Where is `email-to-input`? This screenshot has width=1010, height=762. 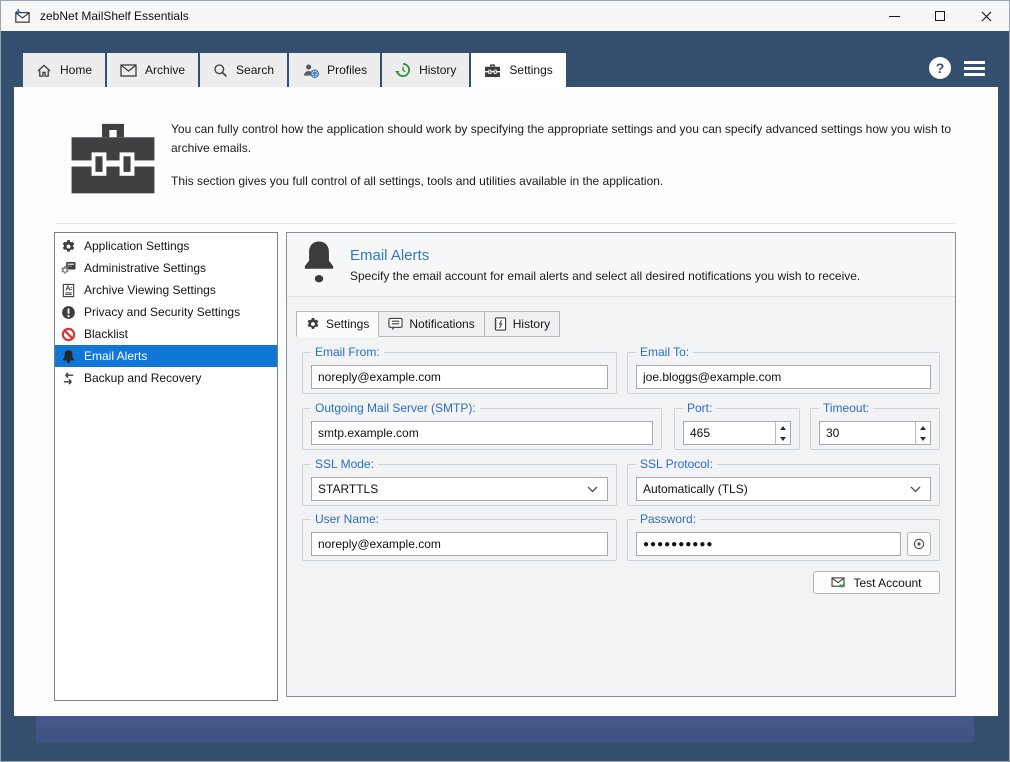 email-to-input is located at coordinates (783, 377).